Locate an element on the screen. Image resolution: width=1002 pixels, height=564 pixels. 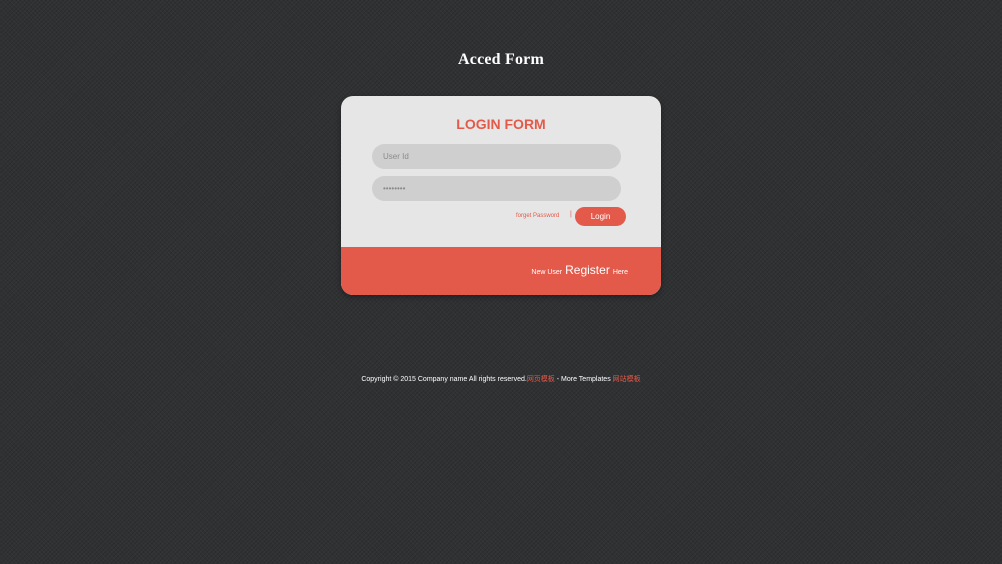
register-band: New User Register Here is located at coordinates (501, 271).